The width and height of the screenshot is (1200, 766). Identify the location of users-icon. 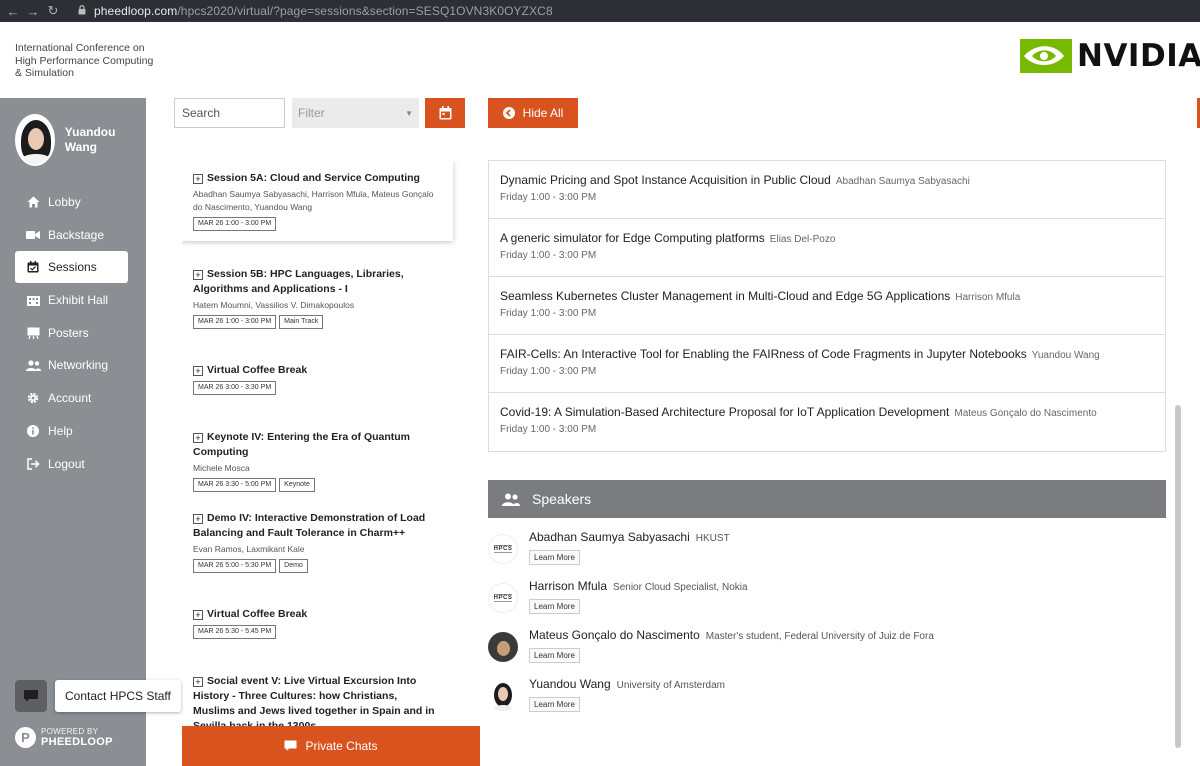
(511, 499).